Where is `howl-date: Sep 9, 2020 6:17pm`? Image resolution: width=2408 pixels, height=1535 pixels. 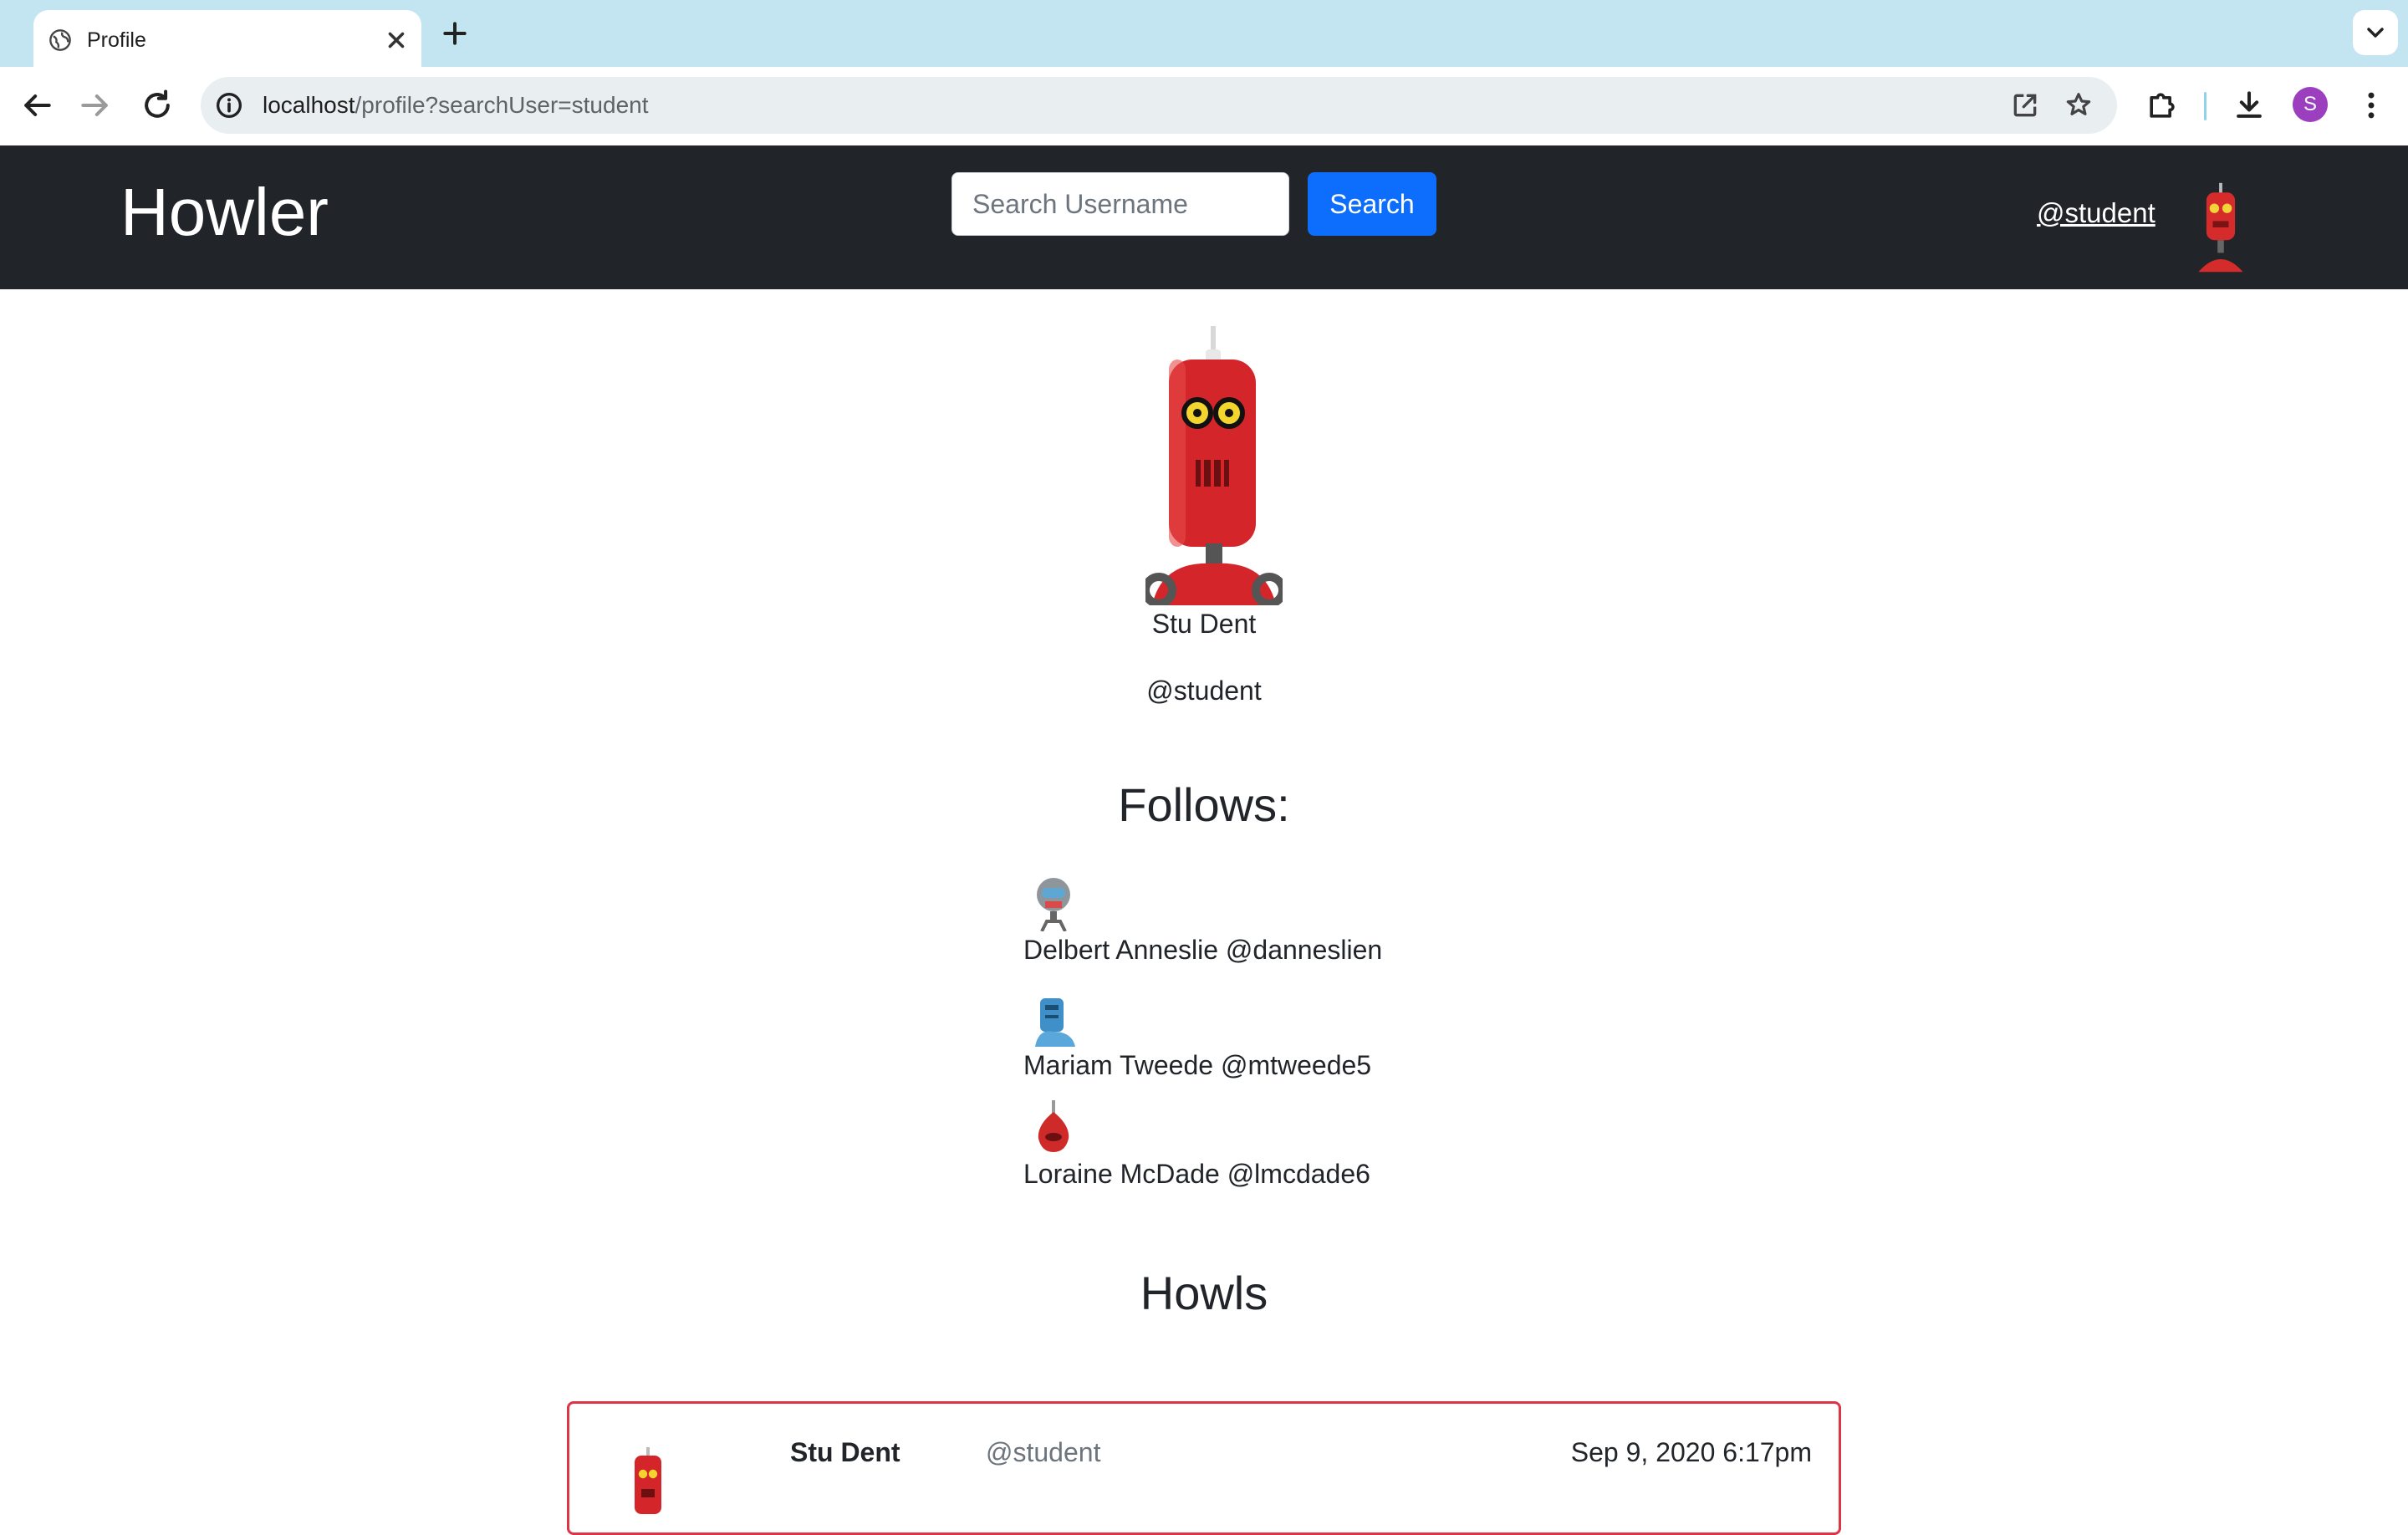 howl-date: Sep 9, 2020 6:17pm is located at coordinates (1691, 1452).